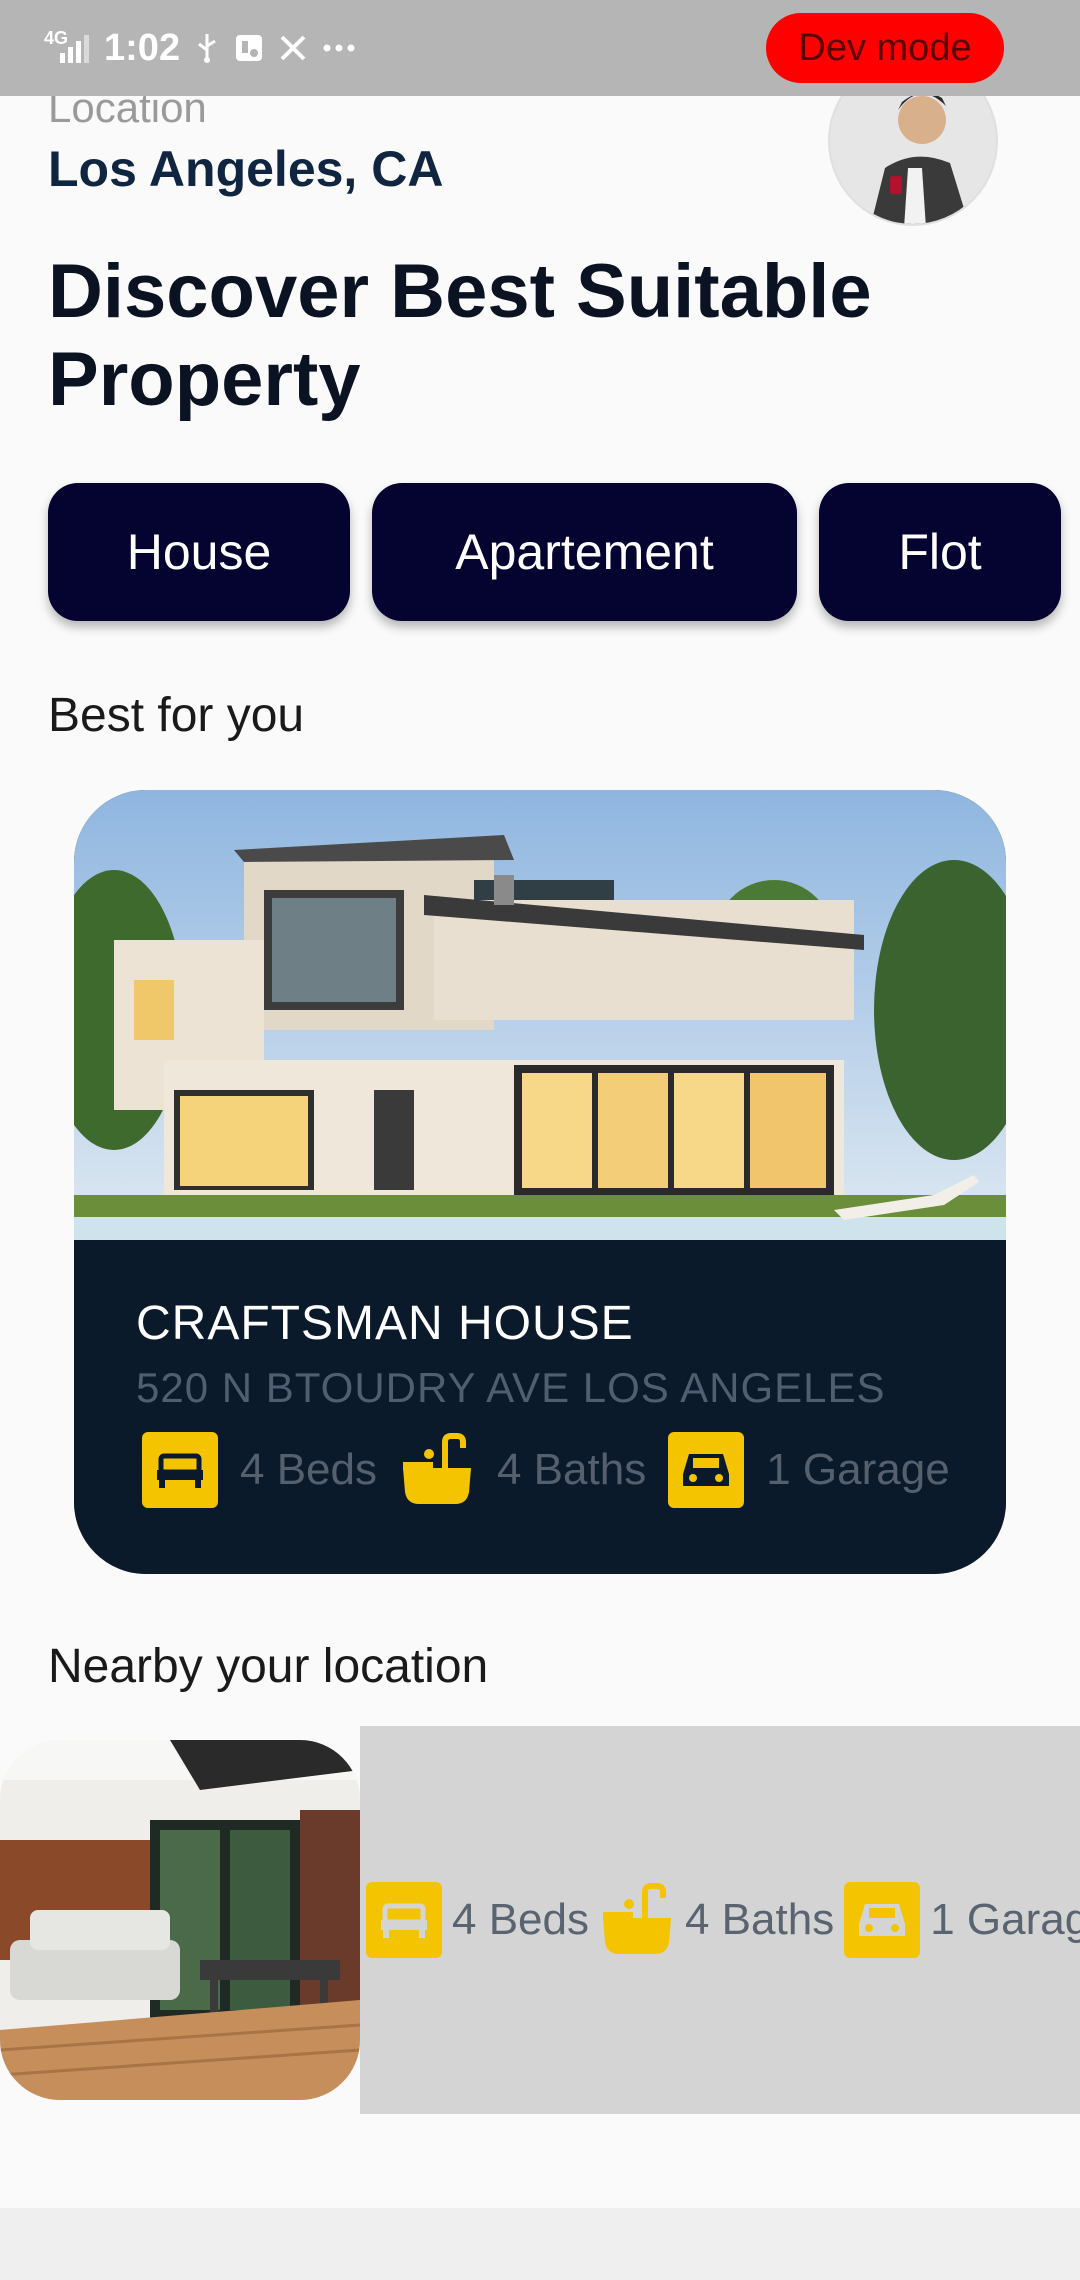 Image resolution: width=1080 pixels, height=2280 pixels. What do you see at coordinates (584, 552) in the screenshot?
I see `category-apartment-button: Apartement` at bounding box center [584, 552].